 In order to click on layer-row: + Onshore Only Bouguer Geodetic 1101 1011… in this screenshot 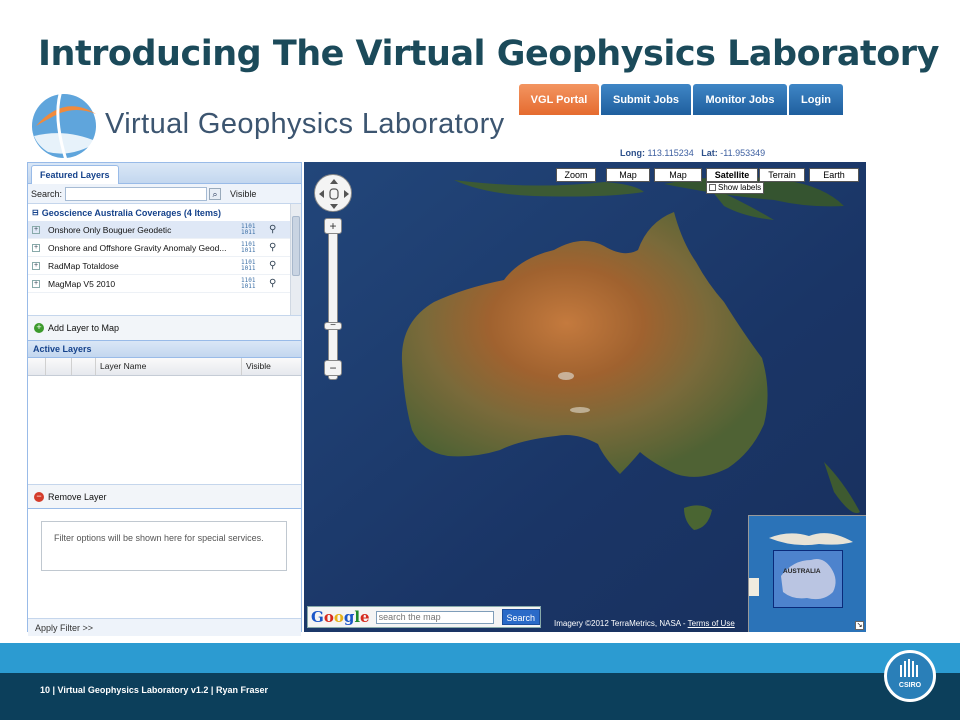, I will do `click(164, 230)`.